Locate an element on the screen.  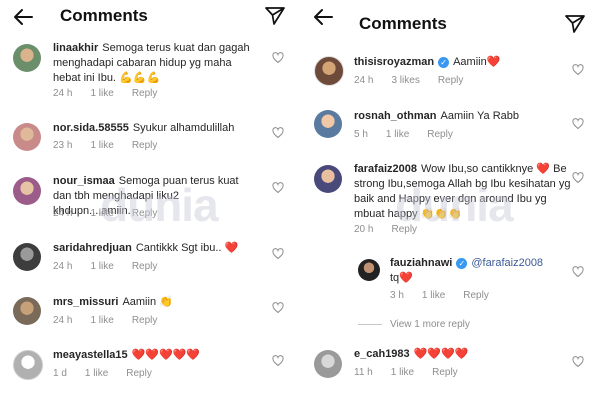
view-more-replies-button: View 1 more reply is located at coordinates (414, 324).